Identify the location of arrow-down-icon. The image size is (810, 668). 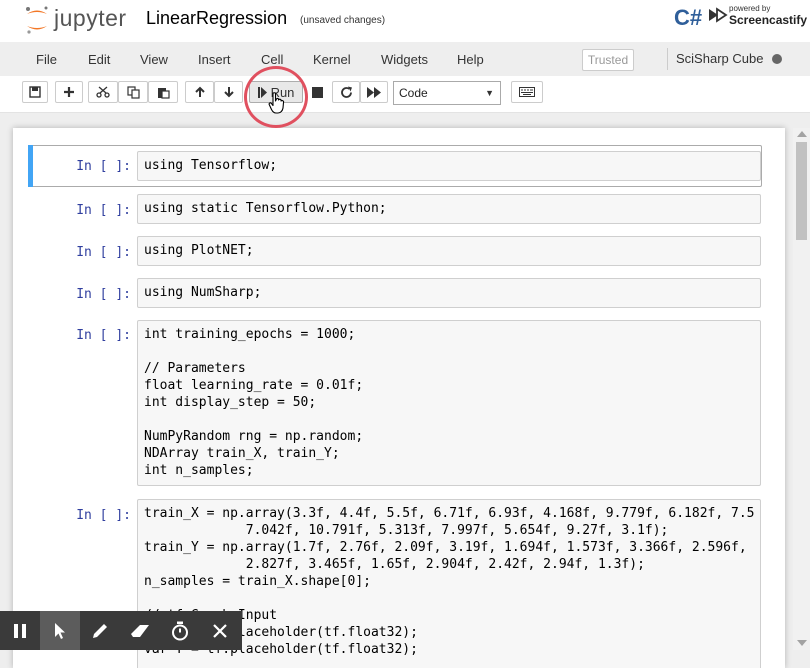
(228, 92).